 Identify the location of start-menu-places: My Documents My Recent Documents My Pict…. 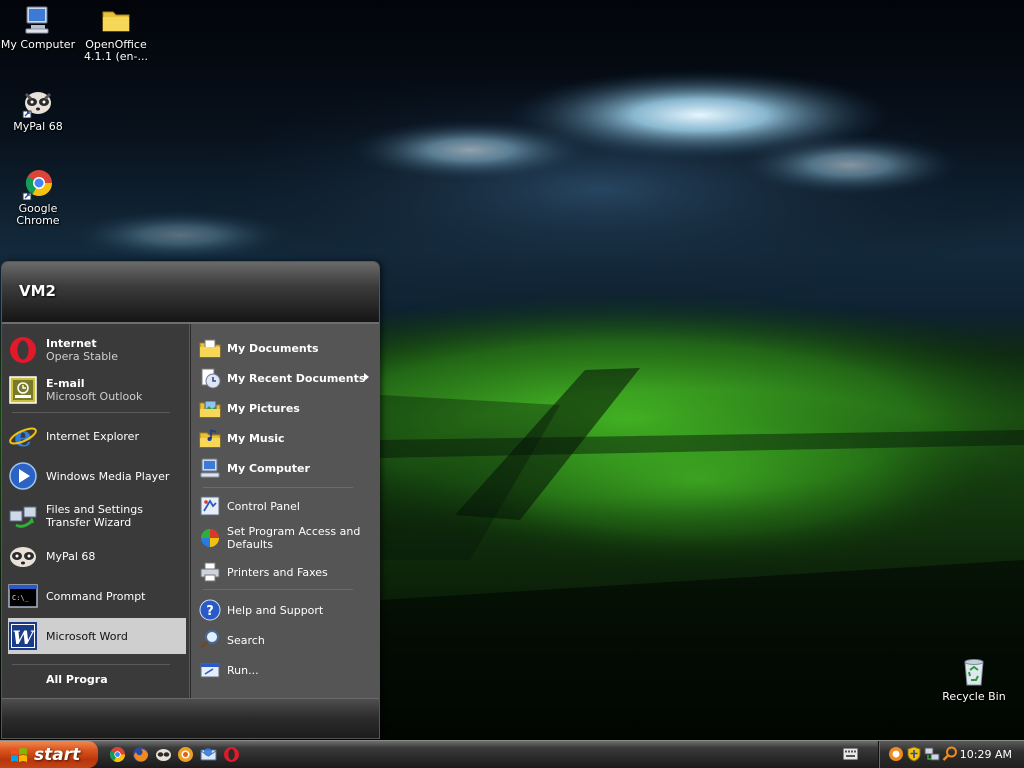
(285, 511).